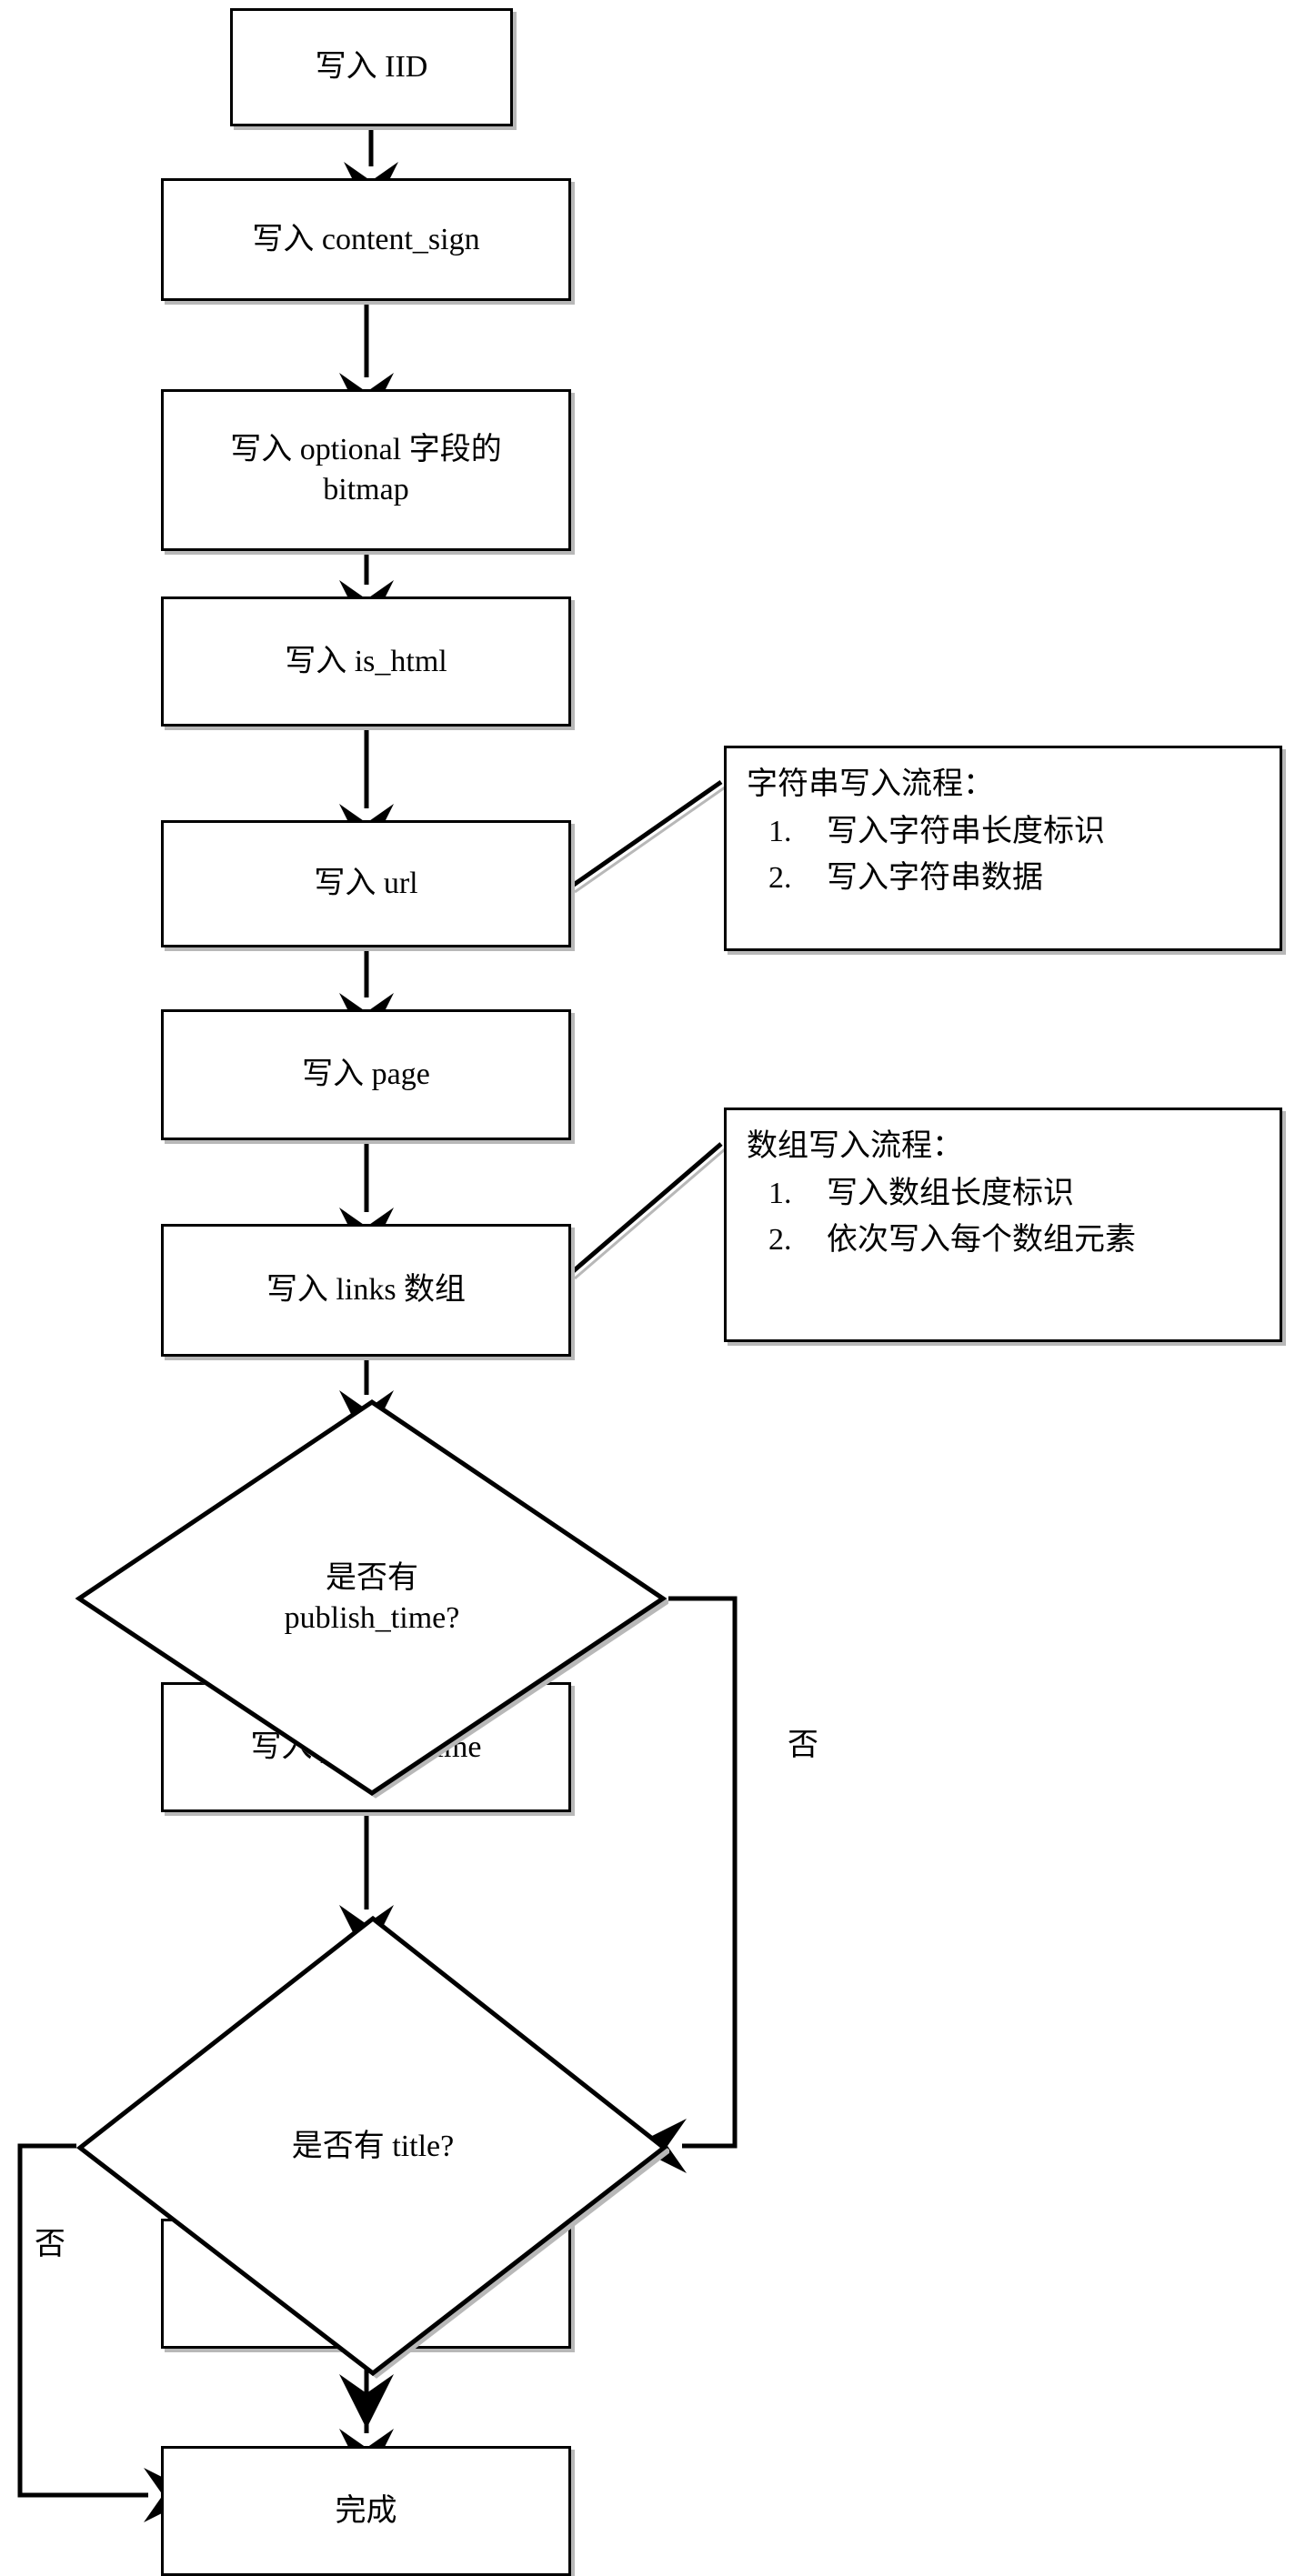 This screenshot has height=2576, width=1295. I want to click on node-write-url-label: 写入 url, so click(366, 884).